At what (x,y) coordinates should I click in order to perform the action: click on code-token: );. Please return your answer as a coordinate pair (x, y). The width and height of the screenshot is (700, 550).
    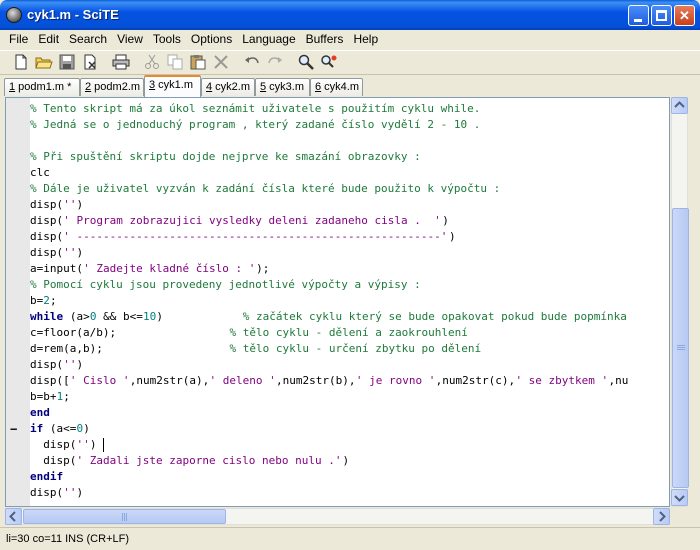
    Looking at the image, I should click on (263, 268).